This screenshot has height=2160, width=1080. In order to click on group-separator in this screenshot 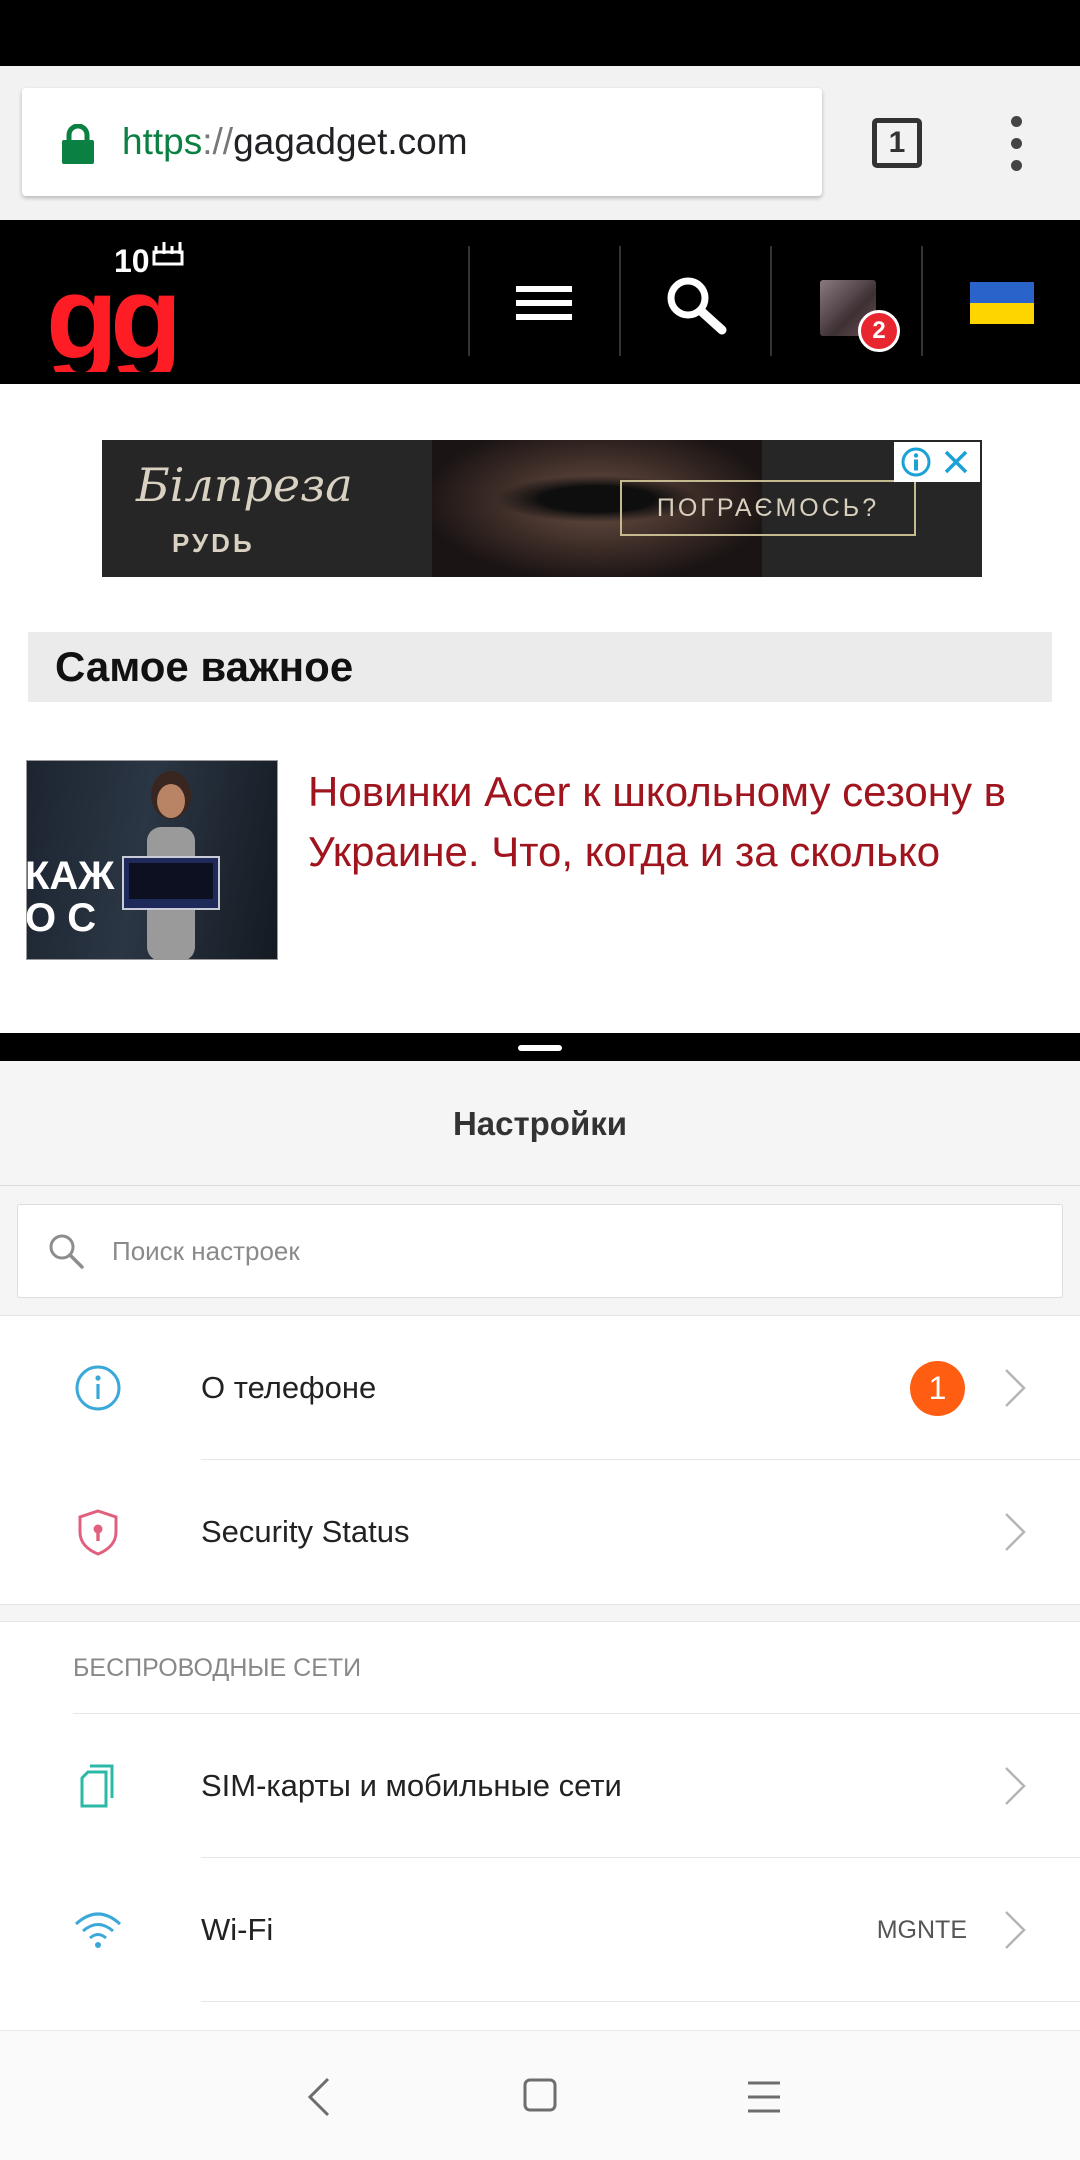, I will do `click(540, 1613)`.